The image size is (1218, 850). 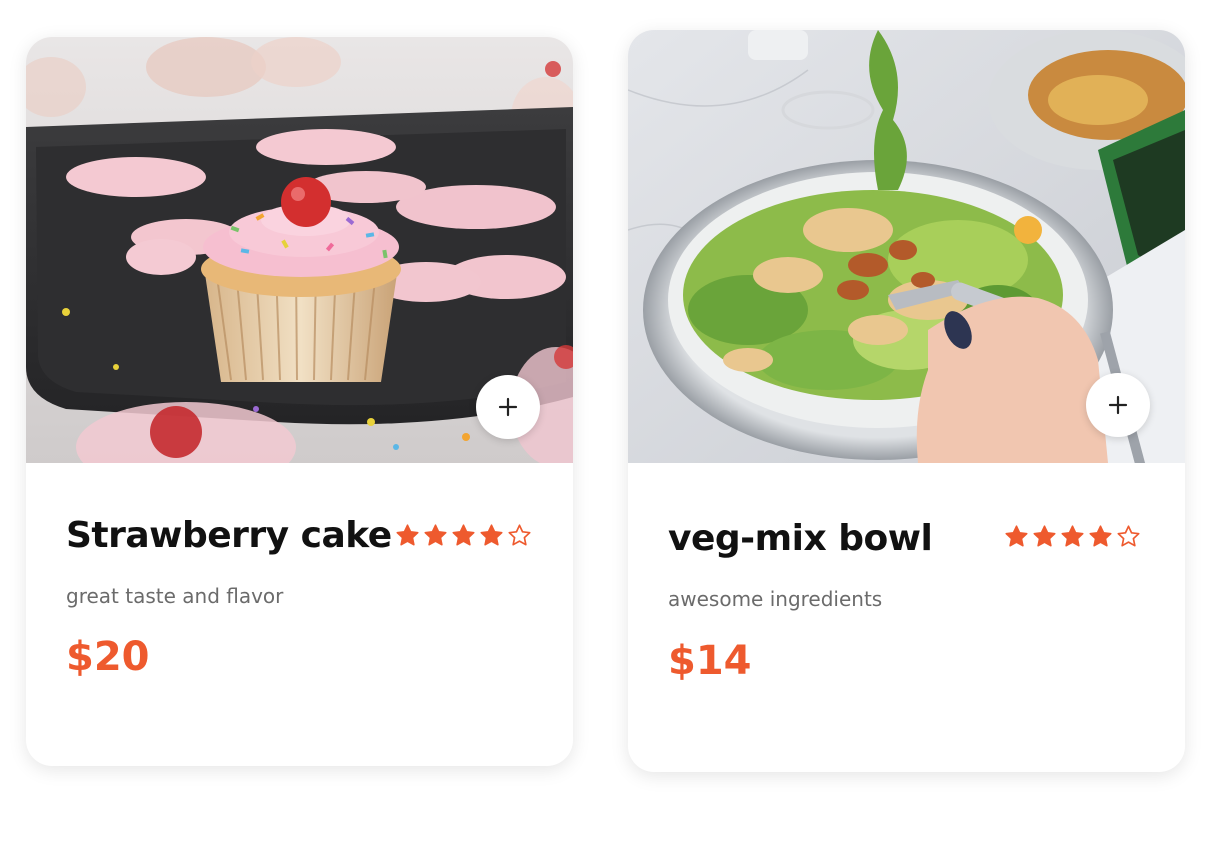 I want to click on product-price: $20, so click(x=108, y=657).